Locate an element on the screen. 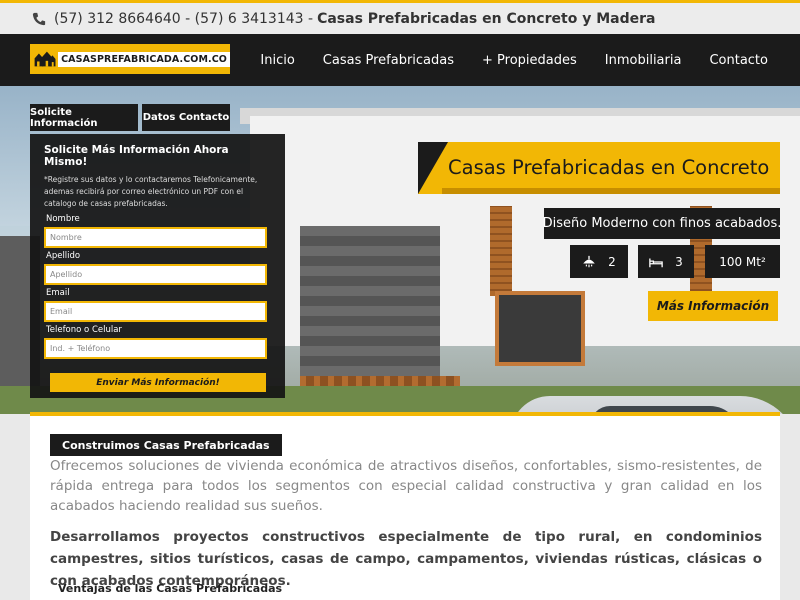  phone-icon is located at coordinates (39, 18).